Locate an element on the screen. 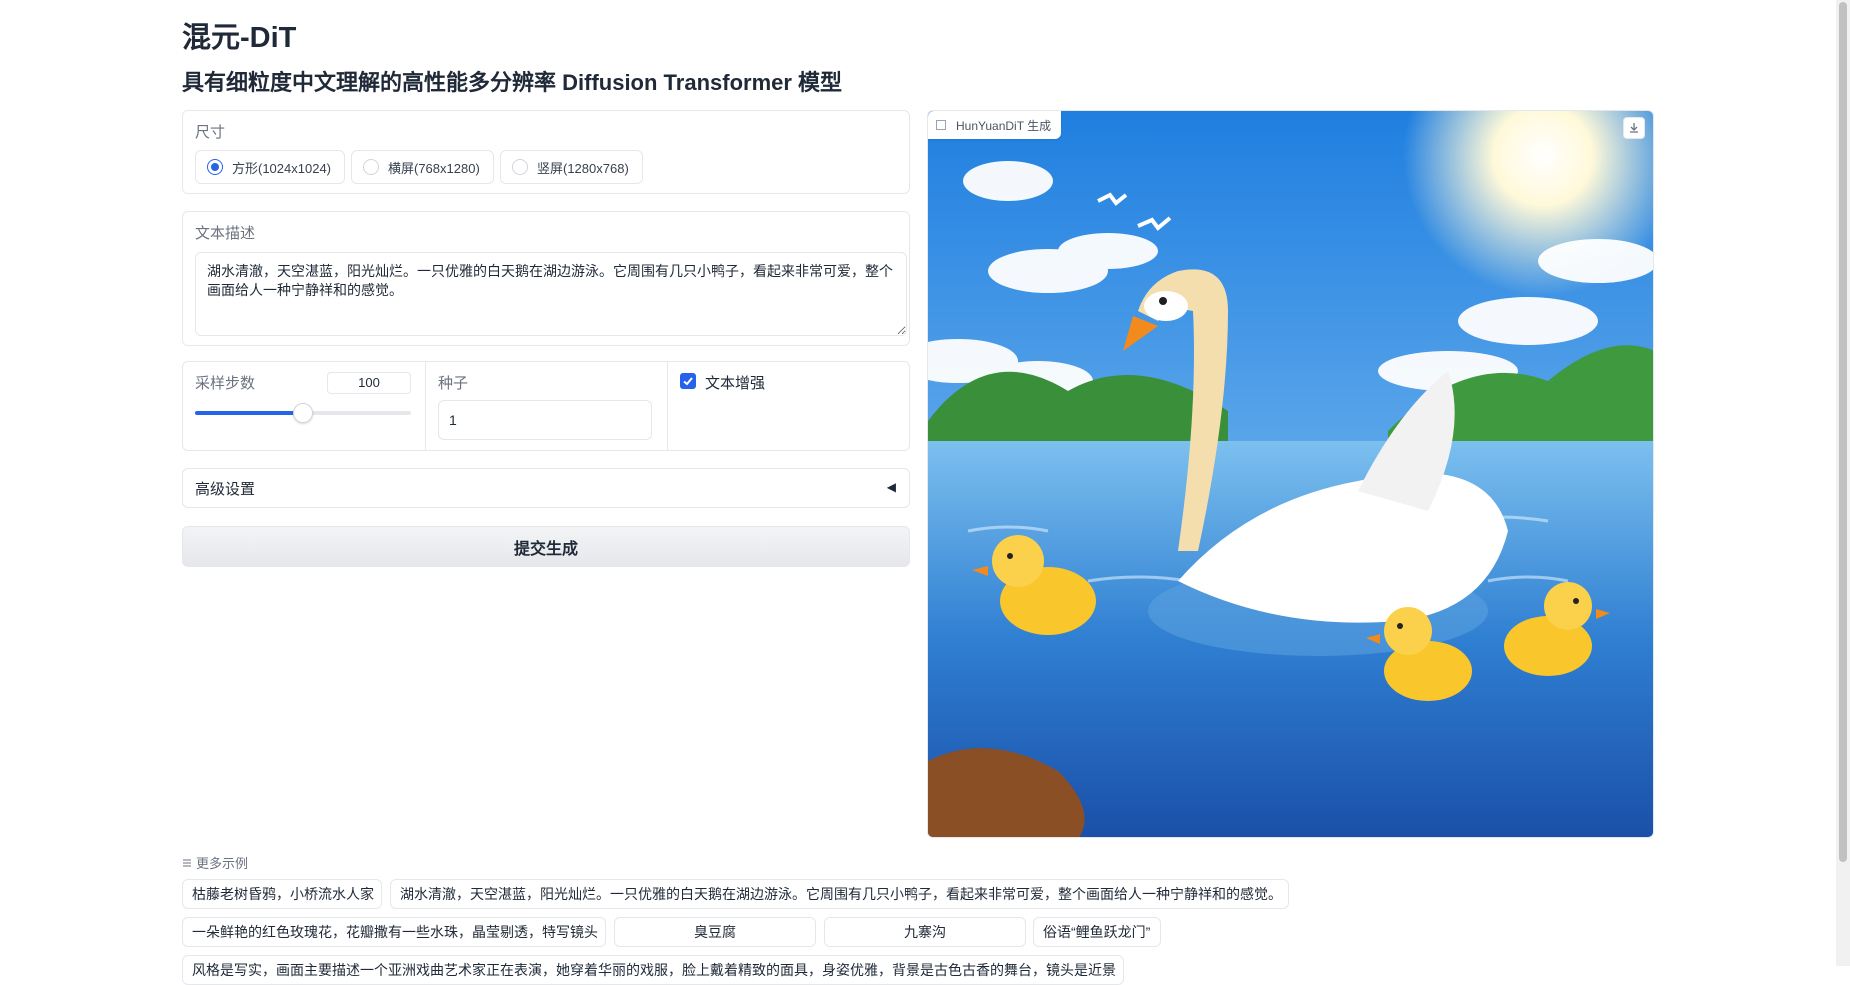  download-icon is located at coordinates (1634, 128).